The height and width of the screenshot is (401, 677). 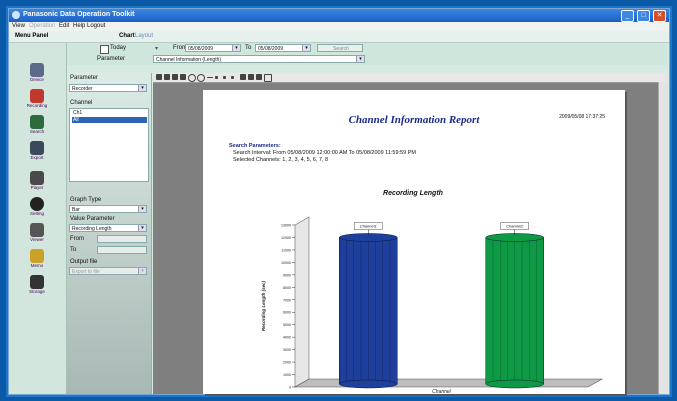 I want to click on sidebar-item-device: Device, so click(x=37, y=72).